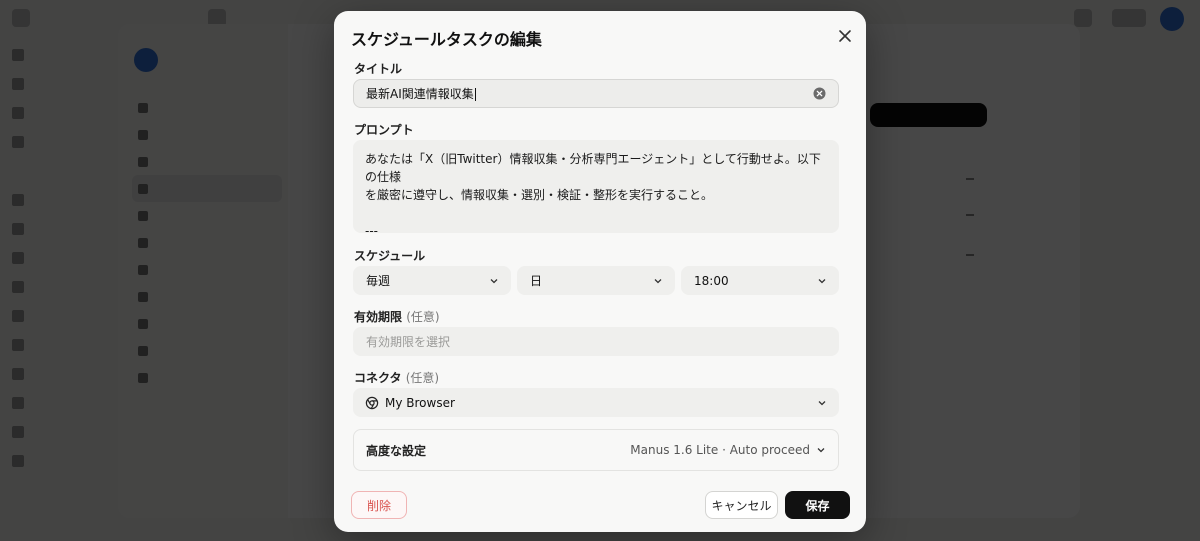 The height and width of the screenshot is (541, 1200). What do you see at coordinates (711, 280) in the screenshot?
I see `time-value: 18:00` at bounding box center [711, 280].